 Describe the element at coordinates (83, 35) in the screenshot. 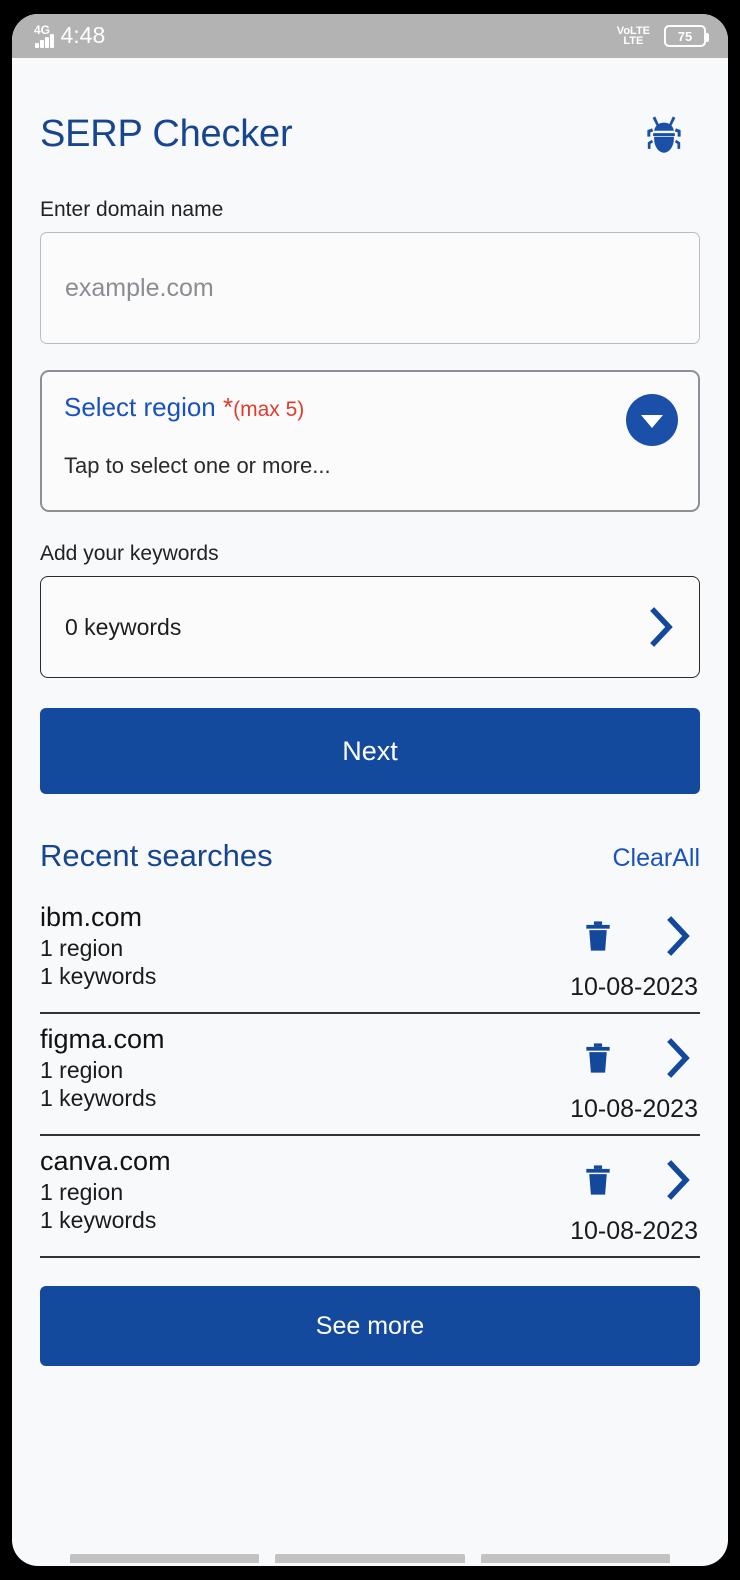

I see `status-bar-clock: 4:48` at that location.